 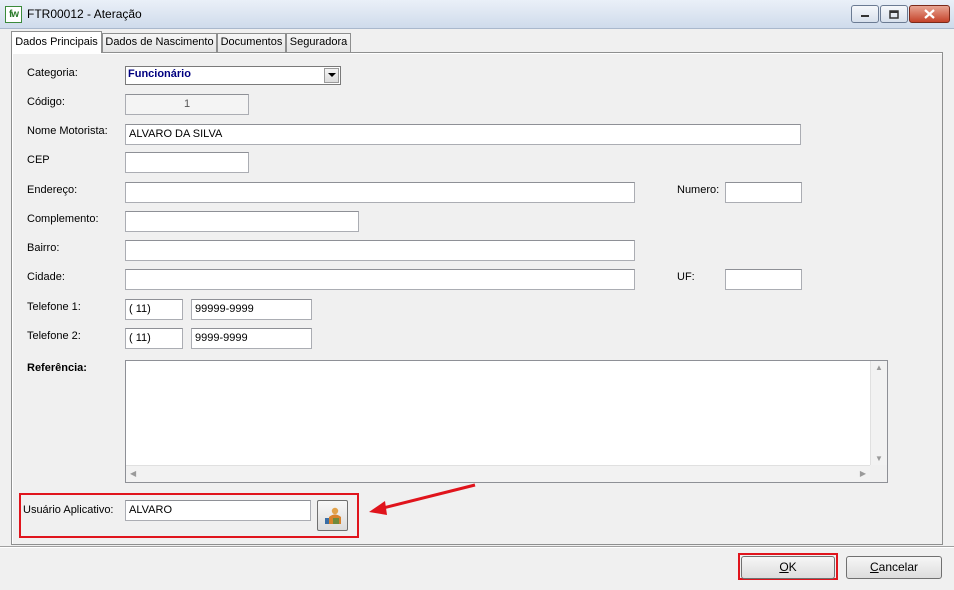 What do you see at coordinates (38, 160) in the screenshot?
I see `cep-label: CEP` at bounding box center [38, 160].